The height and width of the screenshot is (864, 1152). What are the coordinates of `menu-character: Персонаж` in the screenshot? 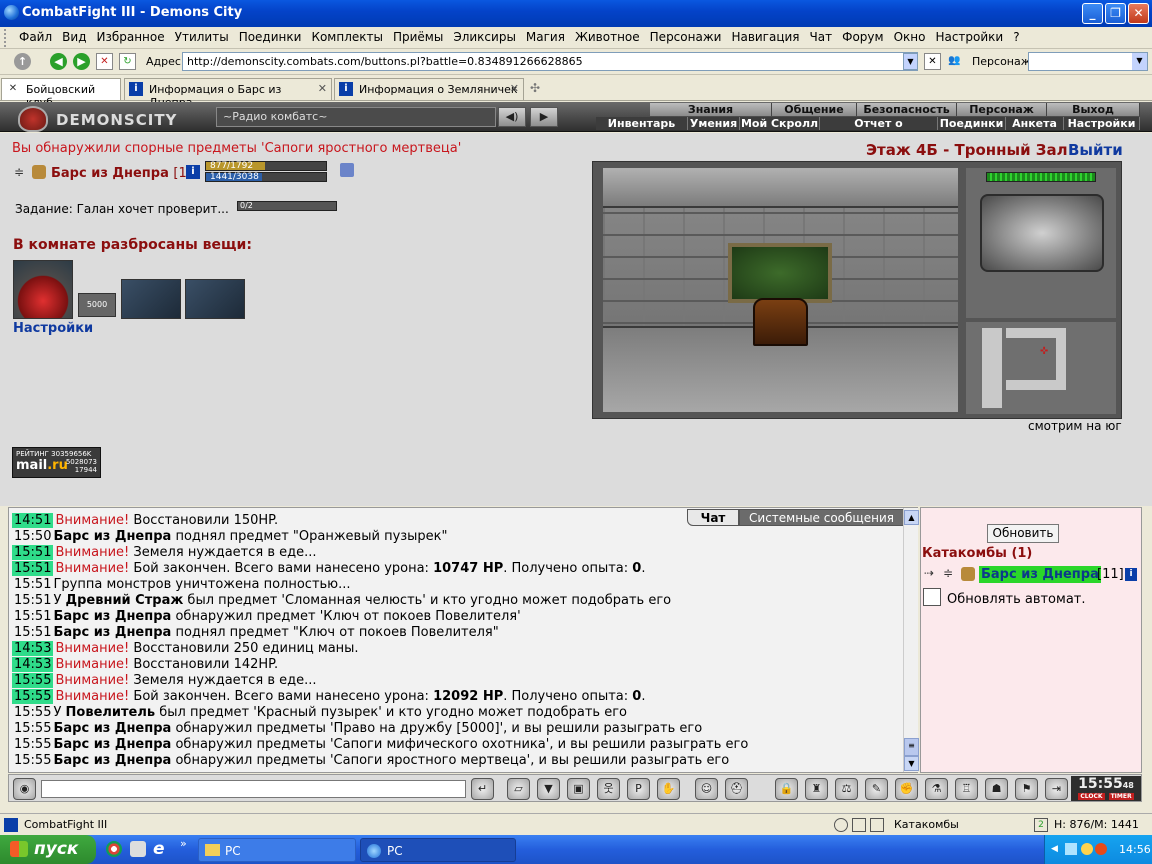 It's located at (1002, 109).